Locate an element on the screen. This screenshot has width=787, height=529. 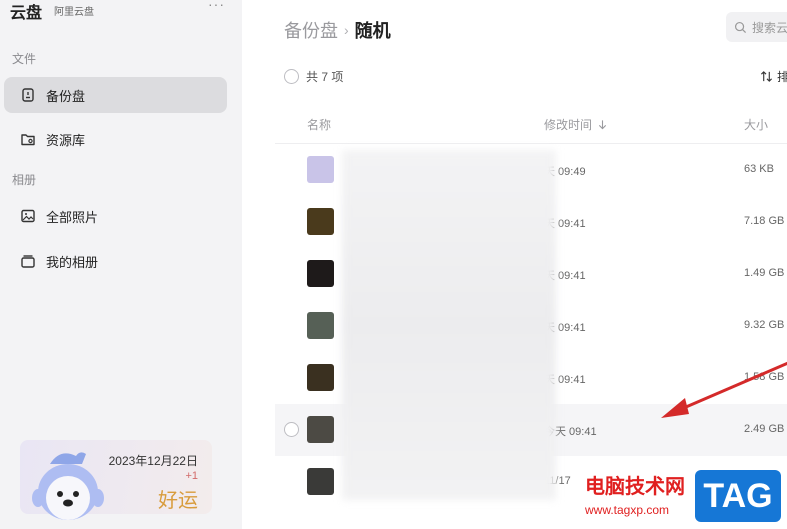
column-header-name-label: 名称 is located at coordinates (319, 125).